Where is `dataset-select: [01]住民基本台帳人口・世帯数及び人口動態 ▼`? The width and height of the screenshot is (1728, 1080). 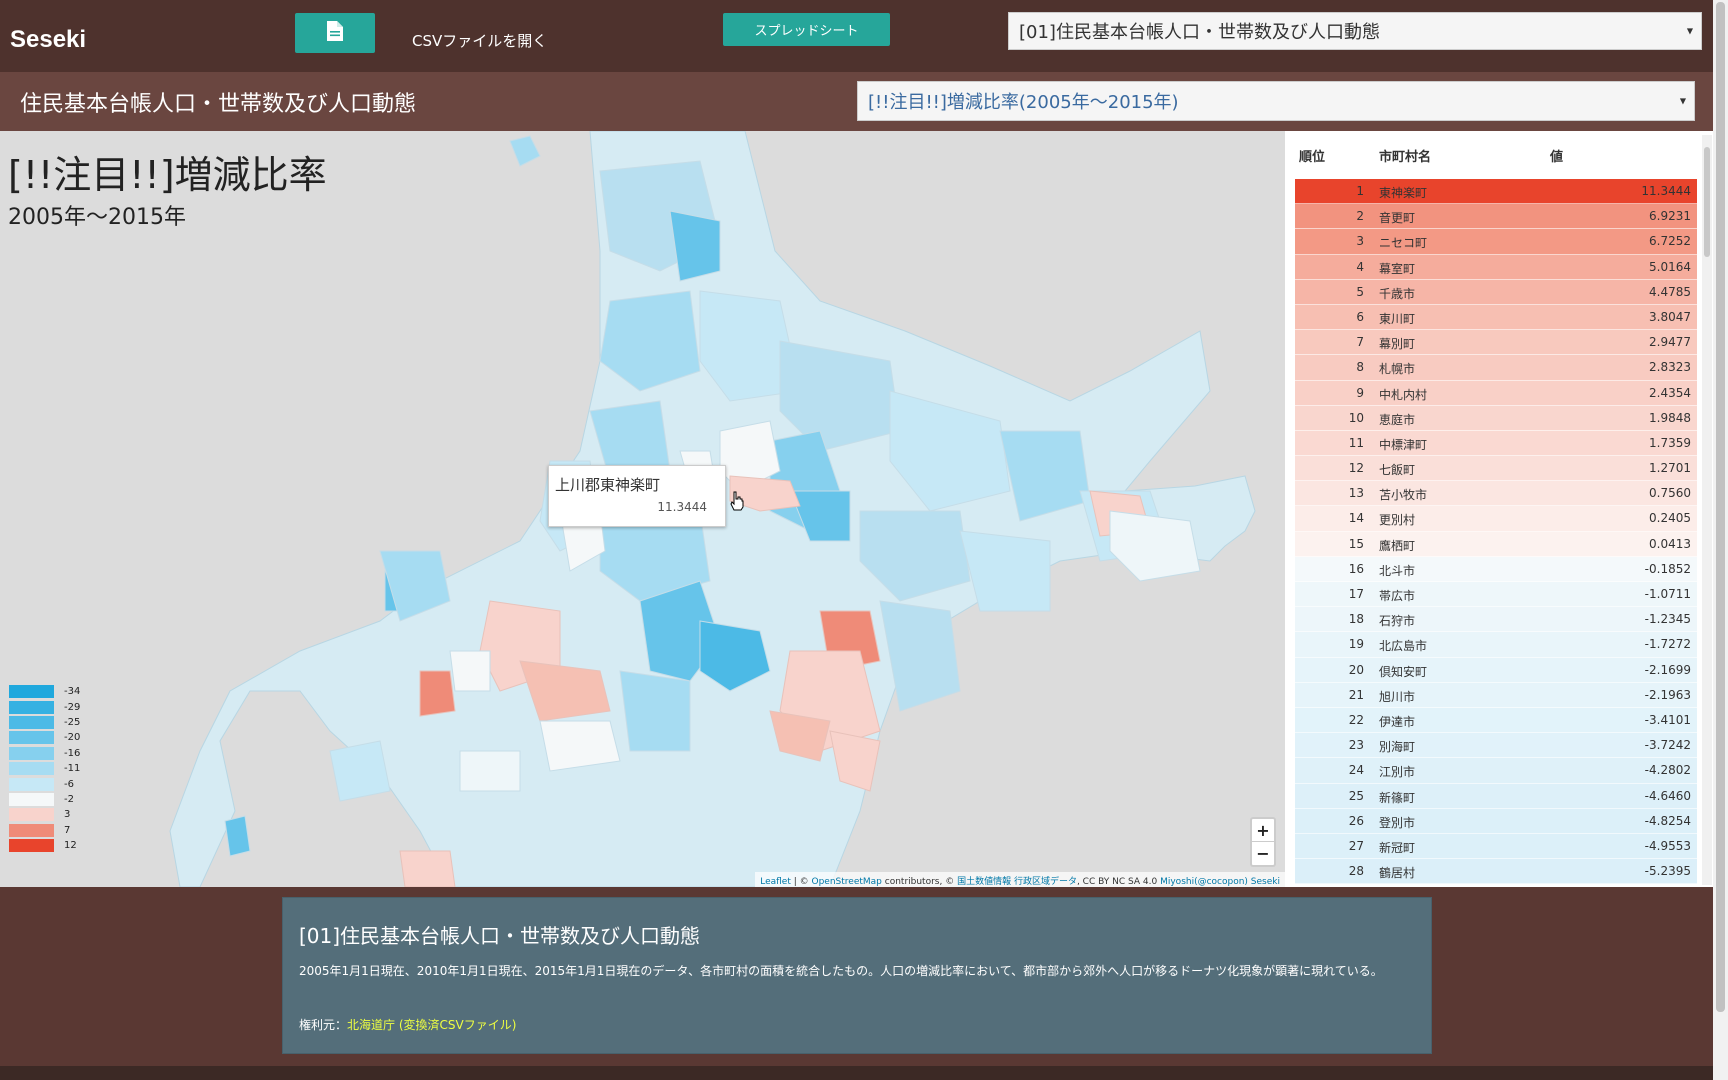 dataset-select: [01]住民基本台帳人口・世帯数及び人口動態 ▼ is located at coordinates (1355, 31).